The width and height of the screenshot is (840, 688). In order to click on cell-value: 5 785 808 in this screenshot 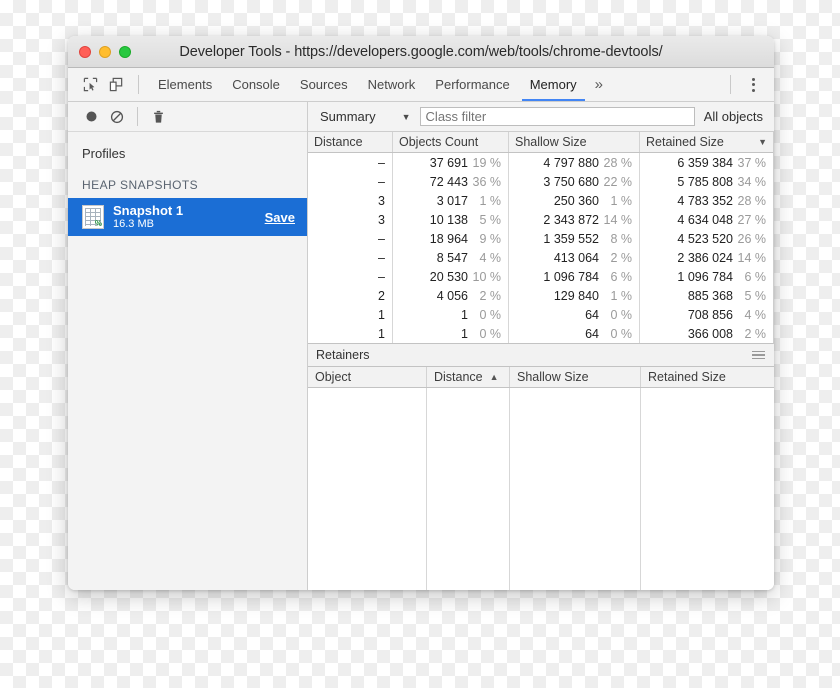, I will do `click(705, 181)`.